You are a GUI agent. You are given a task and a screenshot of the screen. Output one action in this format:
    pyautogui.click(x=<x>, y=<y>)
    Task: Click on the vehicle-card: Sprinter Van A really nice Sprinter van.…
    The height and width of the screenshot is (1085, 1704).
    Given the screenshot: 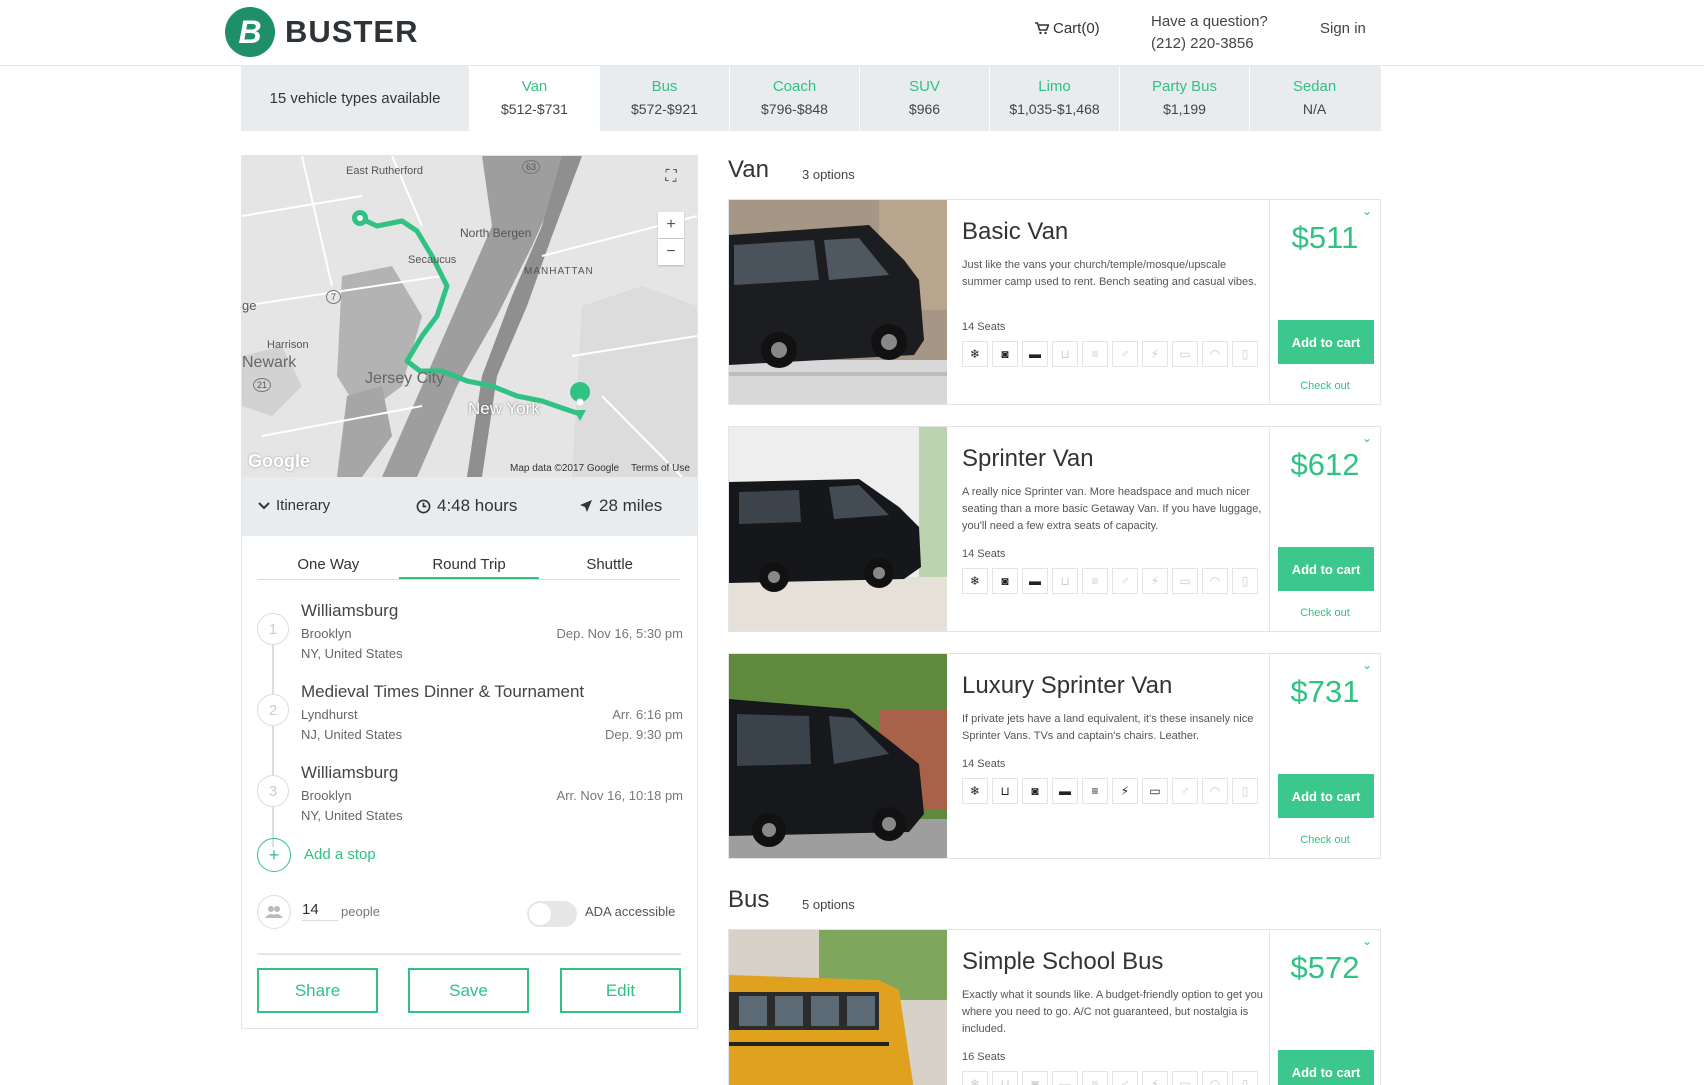 What is the action you would take?
    pyautogui.click(x=1054, y=529)
    